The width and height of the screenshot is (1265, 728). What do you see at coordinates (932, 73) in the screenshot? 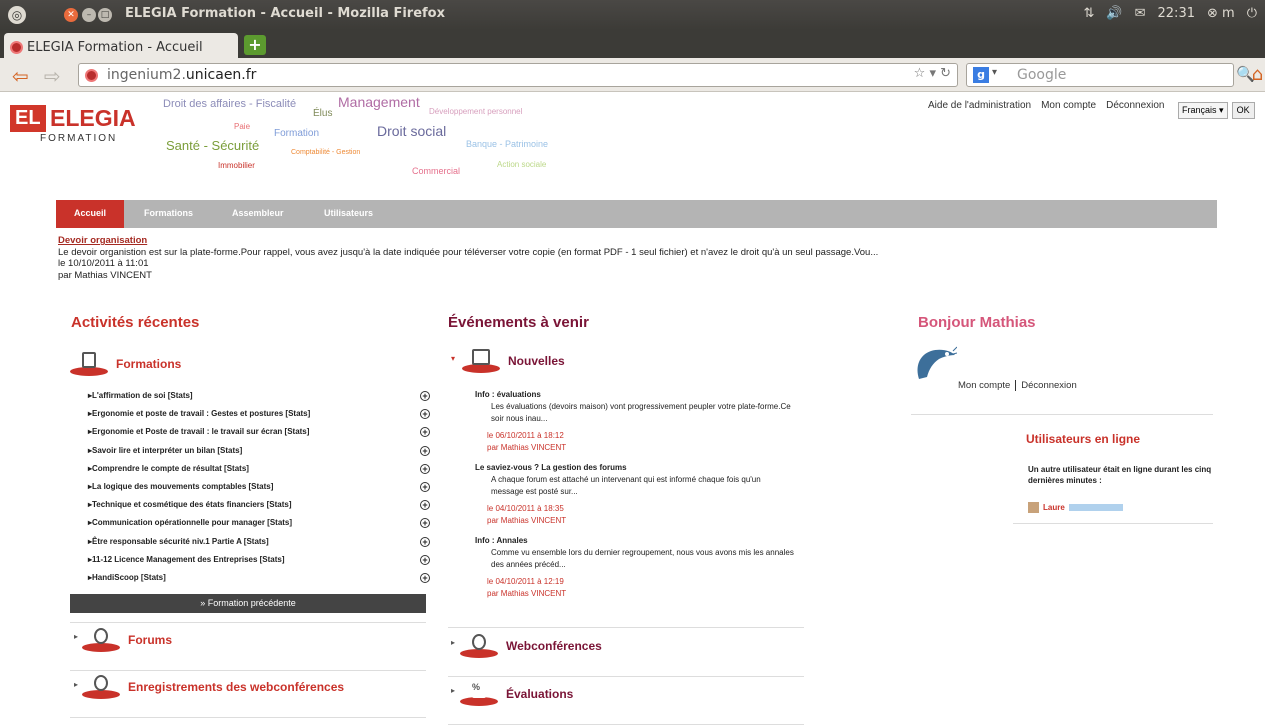
I see `url-controls: ☆ ▾ ↻` at bounding box center [932, 73].